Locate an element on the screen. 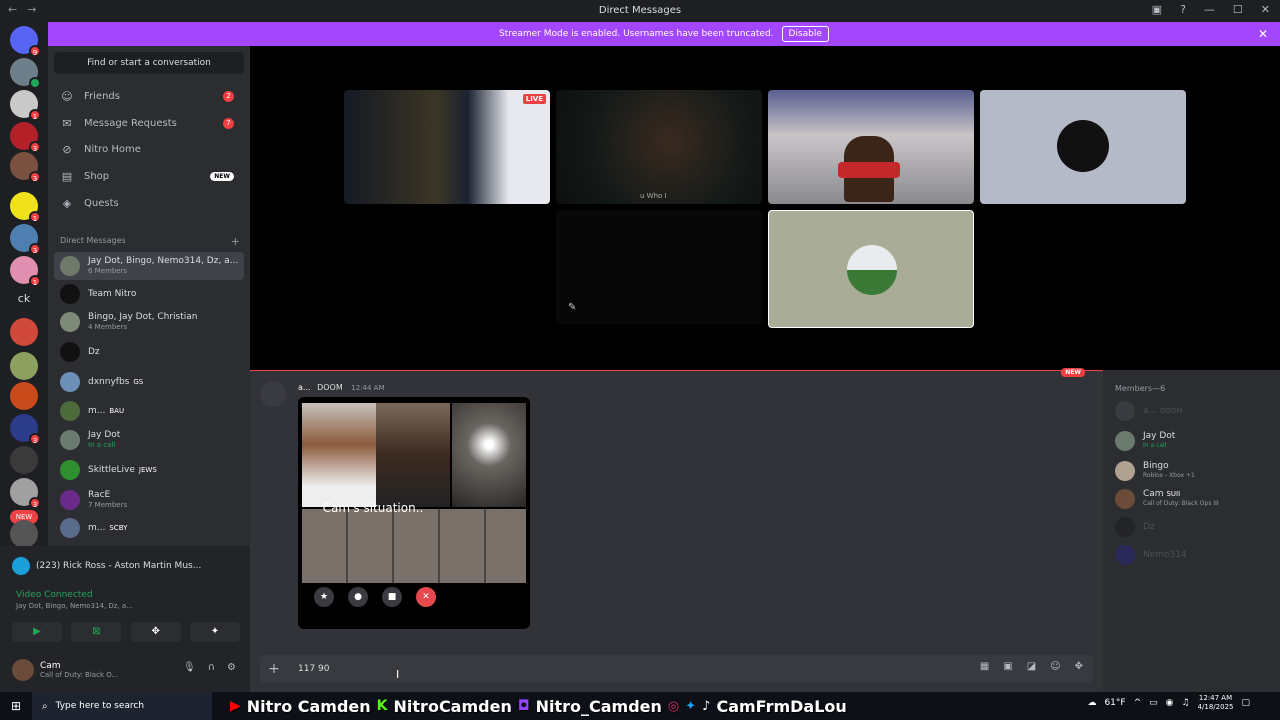  battery-icon: ▭ is located at coordinates (1153, 703).